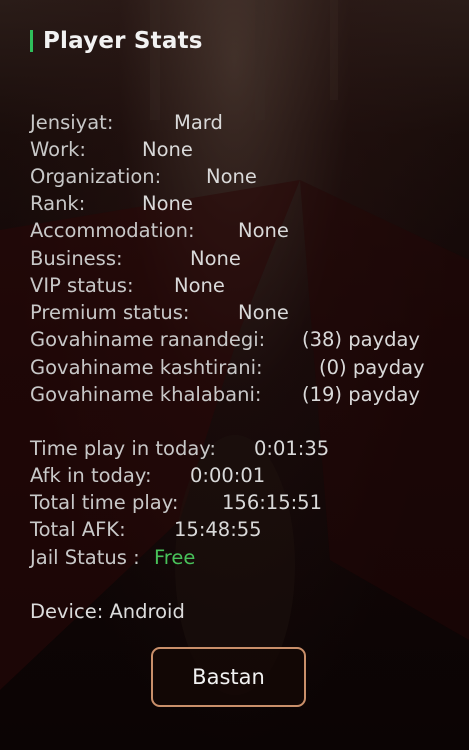 The image size is (469, 750). What do you see at coordinates (96, 176) in the screenshot?
I see `stat-label: Organization:` at bounding box center [96, 176].